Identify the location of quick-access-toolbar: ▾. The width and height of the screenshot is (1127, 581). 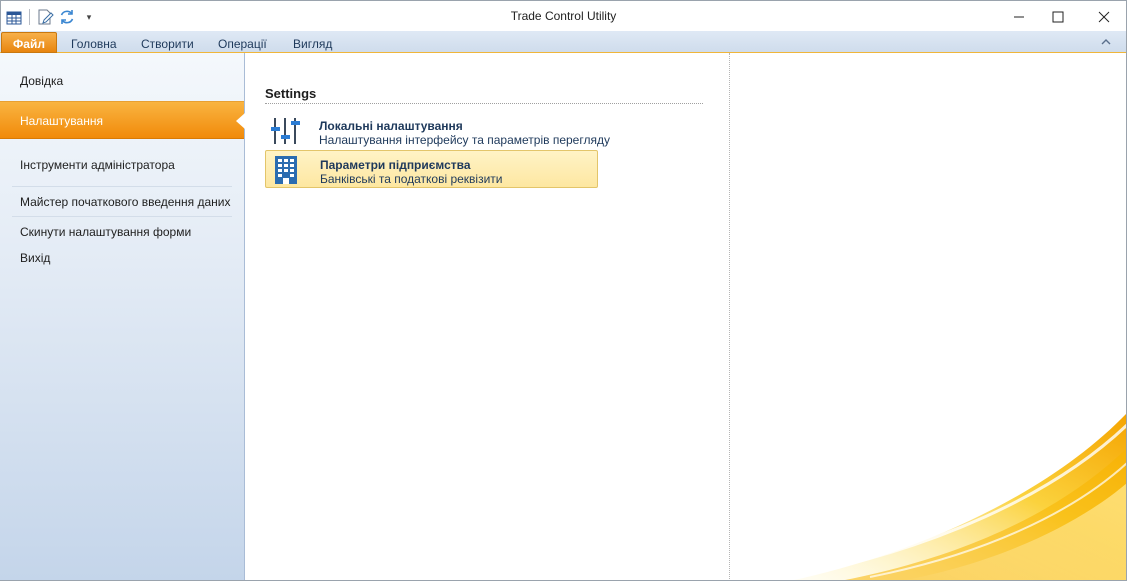
(51, 17).